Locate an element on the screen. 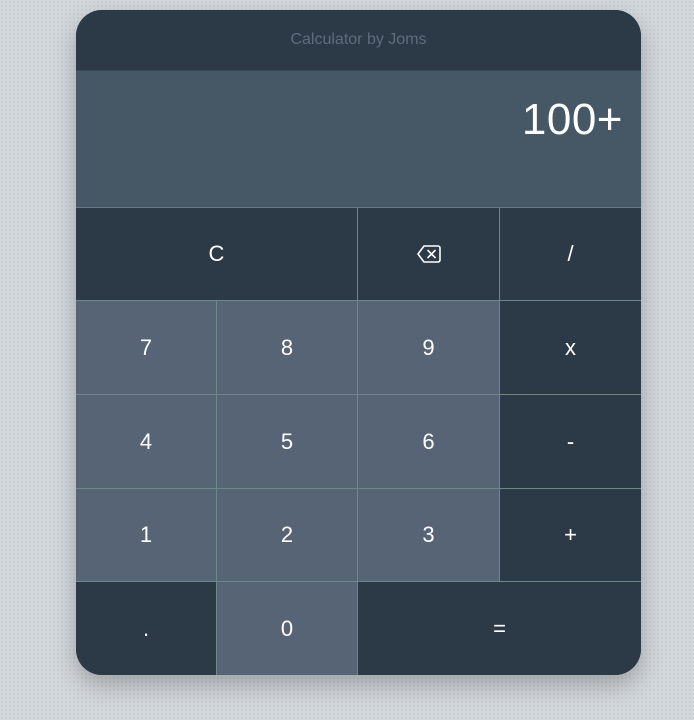  digit-5-button: 5 is located at coordinates (287, 442).